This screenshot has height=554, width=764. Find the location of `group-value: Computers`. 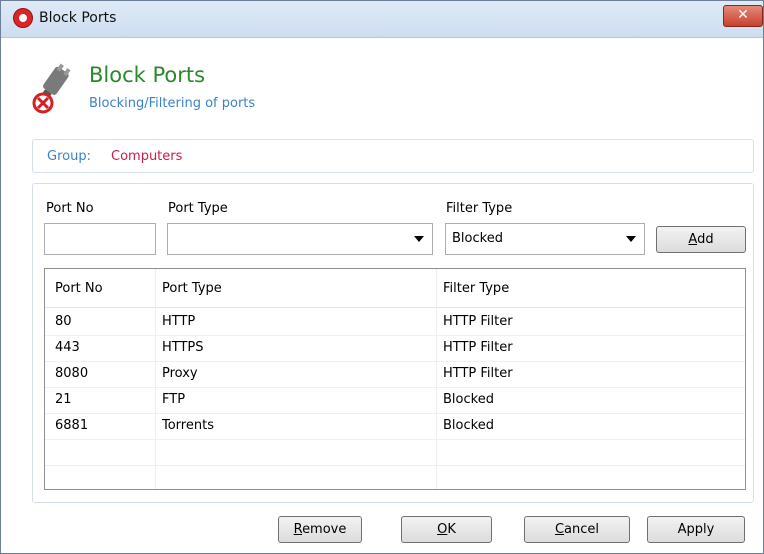

group-value: Computers is located at coordinates (147, 156).